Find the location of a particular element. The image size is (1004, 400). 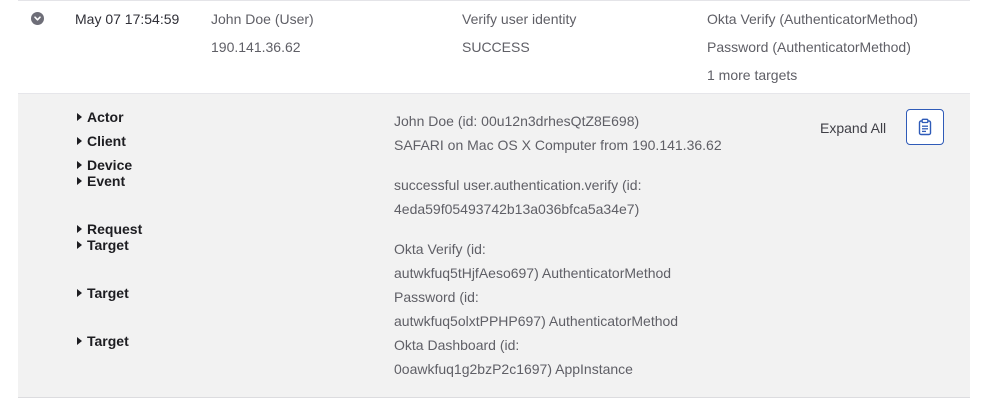

event-target: Okta Verify (AuthenticatorMethod) is located at coordinates (812, 19).